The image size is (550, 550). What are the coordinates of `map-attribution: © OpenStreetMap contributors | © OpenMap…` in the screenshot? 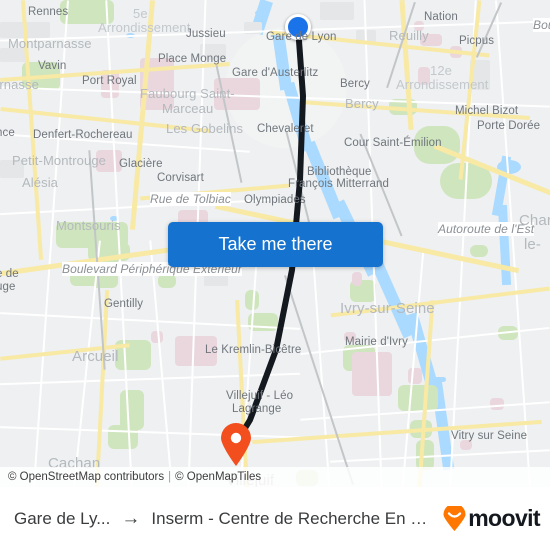 It's located at (275, 477).